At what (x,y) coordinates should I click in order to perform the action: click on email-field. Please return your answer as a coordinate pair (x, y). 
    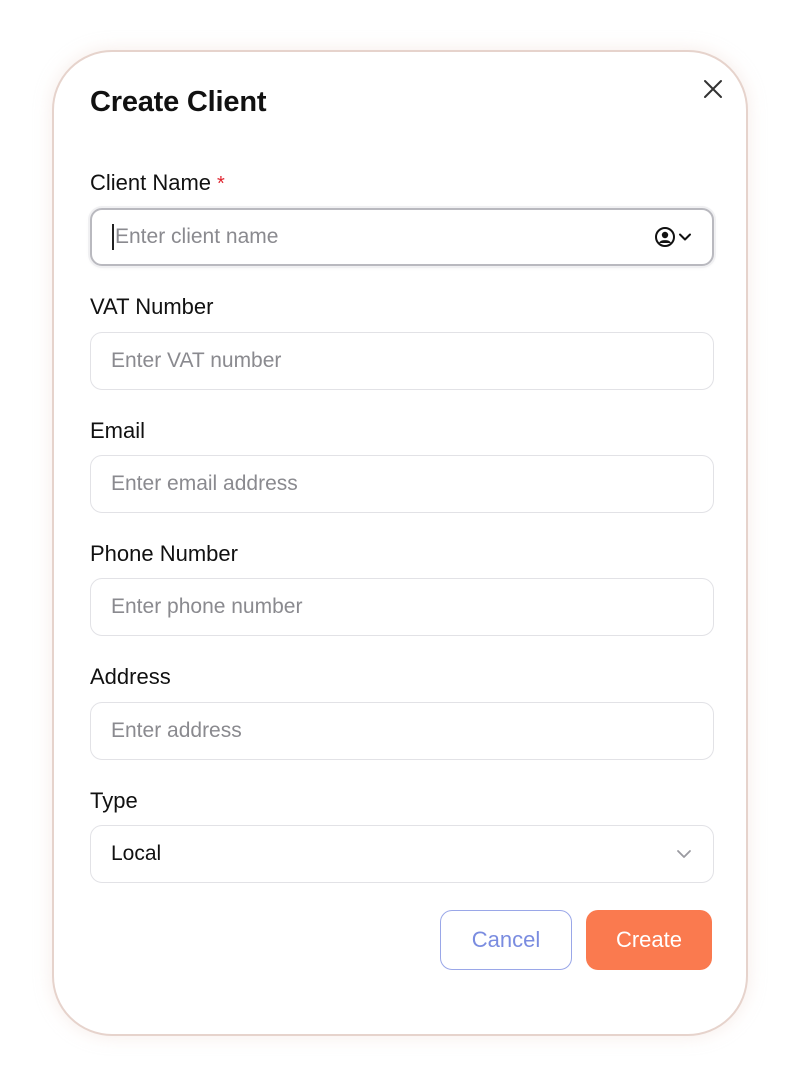
    Looking at the image, I should click on (402, 484).